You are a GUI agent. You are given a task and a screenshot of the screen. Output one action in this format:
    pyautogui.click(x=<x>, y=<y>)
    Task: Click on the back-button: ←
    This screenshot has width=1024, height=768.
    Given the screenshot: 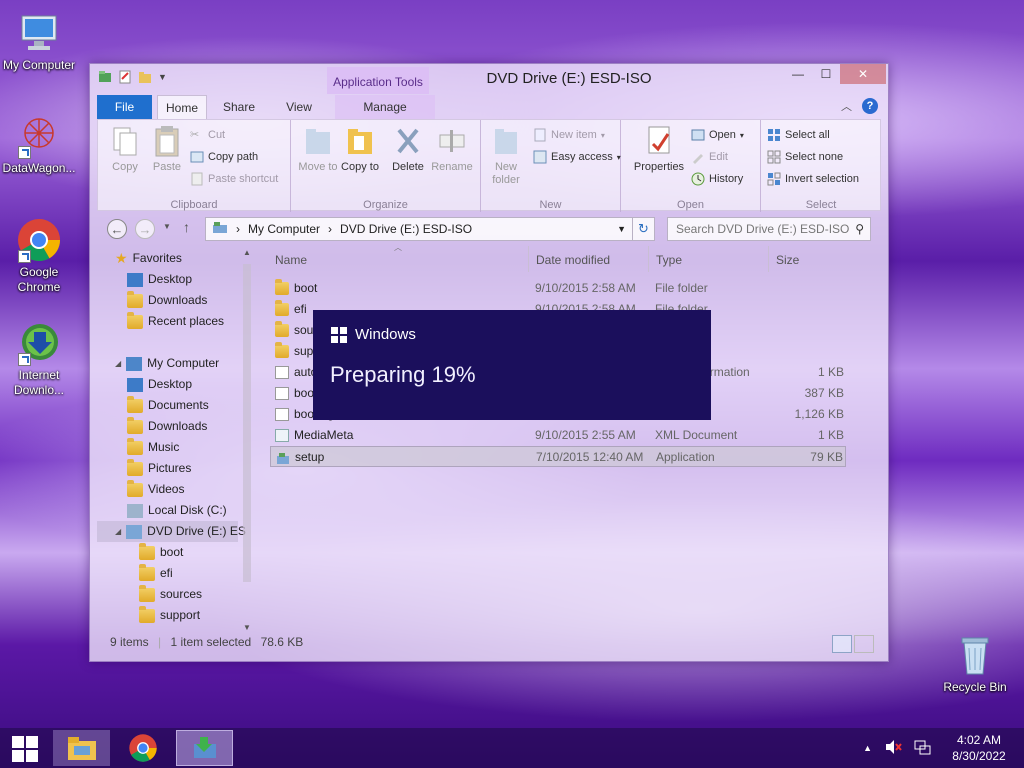 What is the action you would take?
    pyautogui.click(x=117, y=229)
    